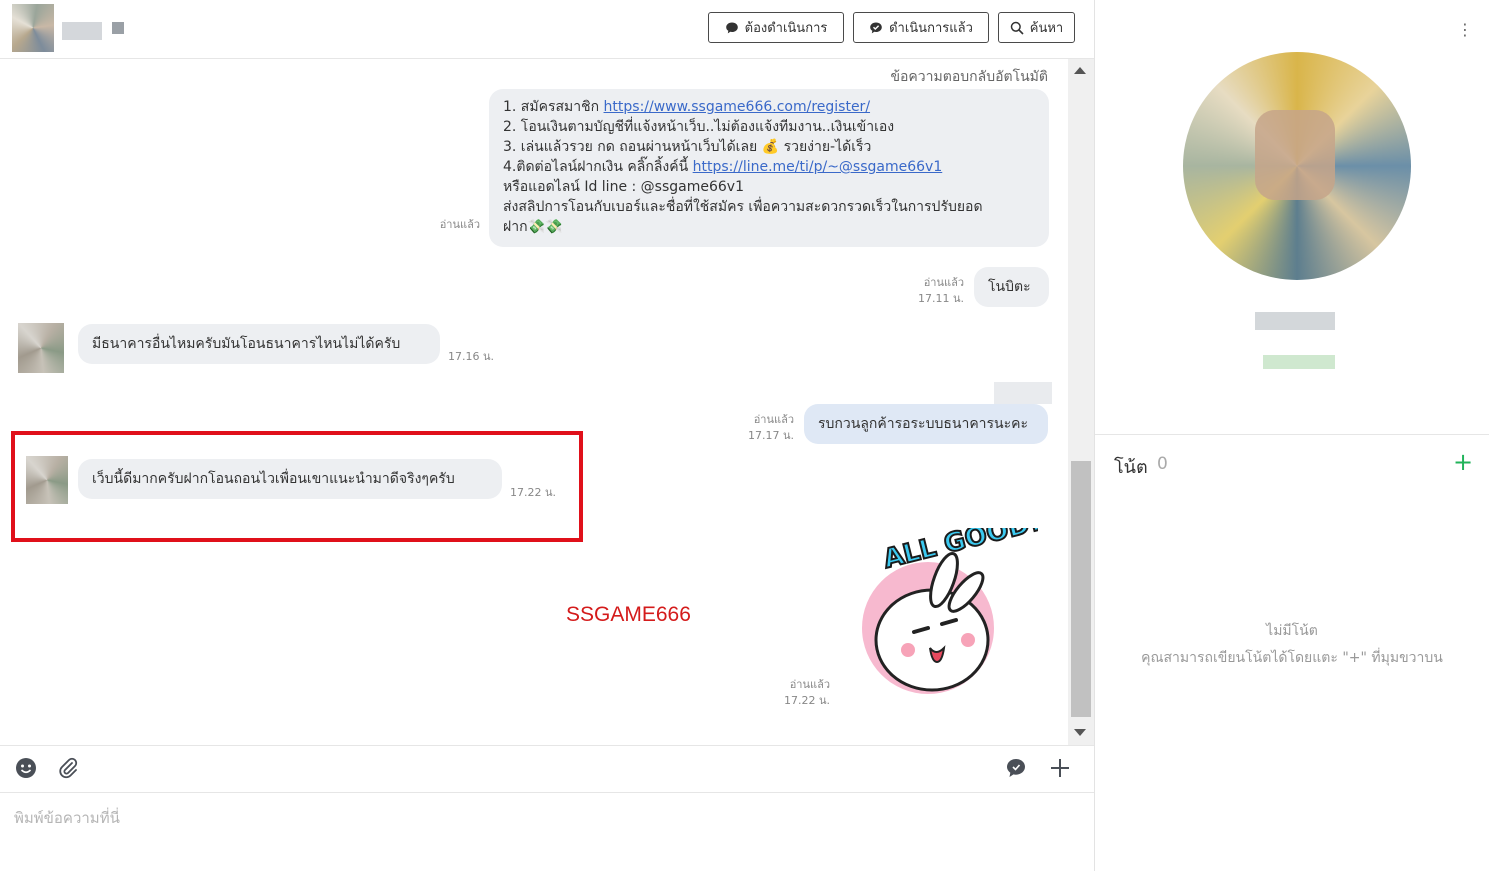 The height and width of the screenshot is (871, 1489). Describe the element at coordinates (959, 551) in the screenshot. I see `sticker-text: ALL GOOD!` at that location.